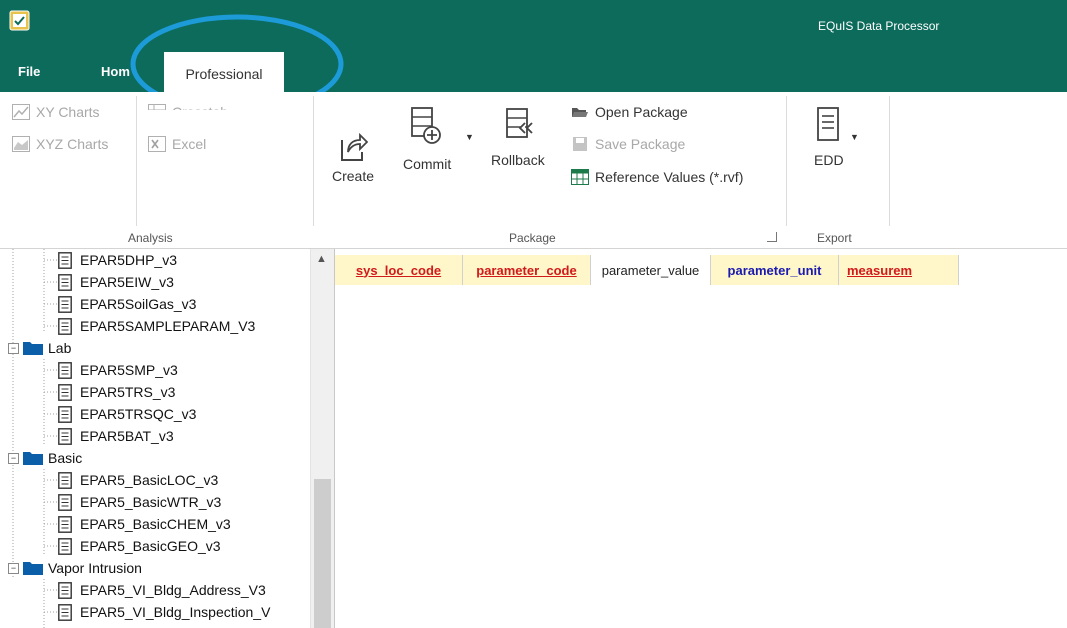 The image size is (1067, 628). What do you see at coordinates (138, 480) in the screenshot?
I see `tree-item: EPAR5_BasicLOC_v3` at bounding box center [138, 480].